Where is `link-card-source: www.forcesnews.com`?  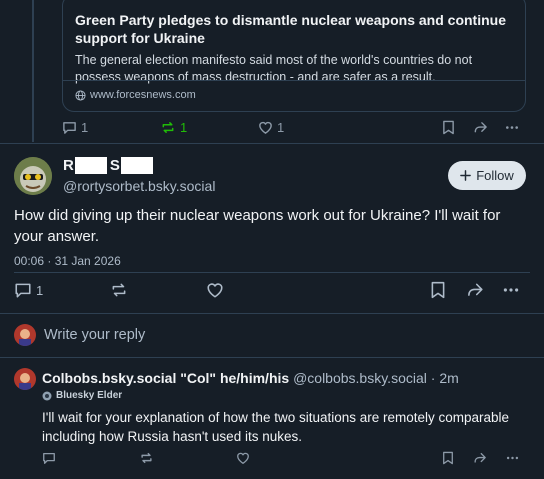 link-card-source: www.forcesnews.com is located at coordinates (135, 95).